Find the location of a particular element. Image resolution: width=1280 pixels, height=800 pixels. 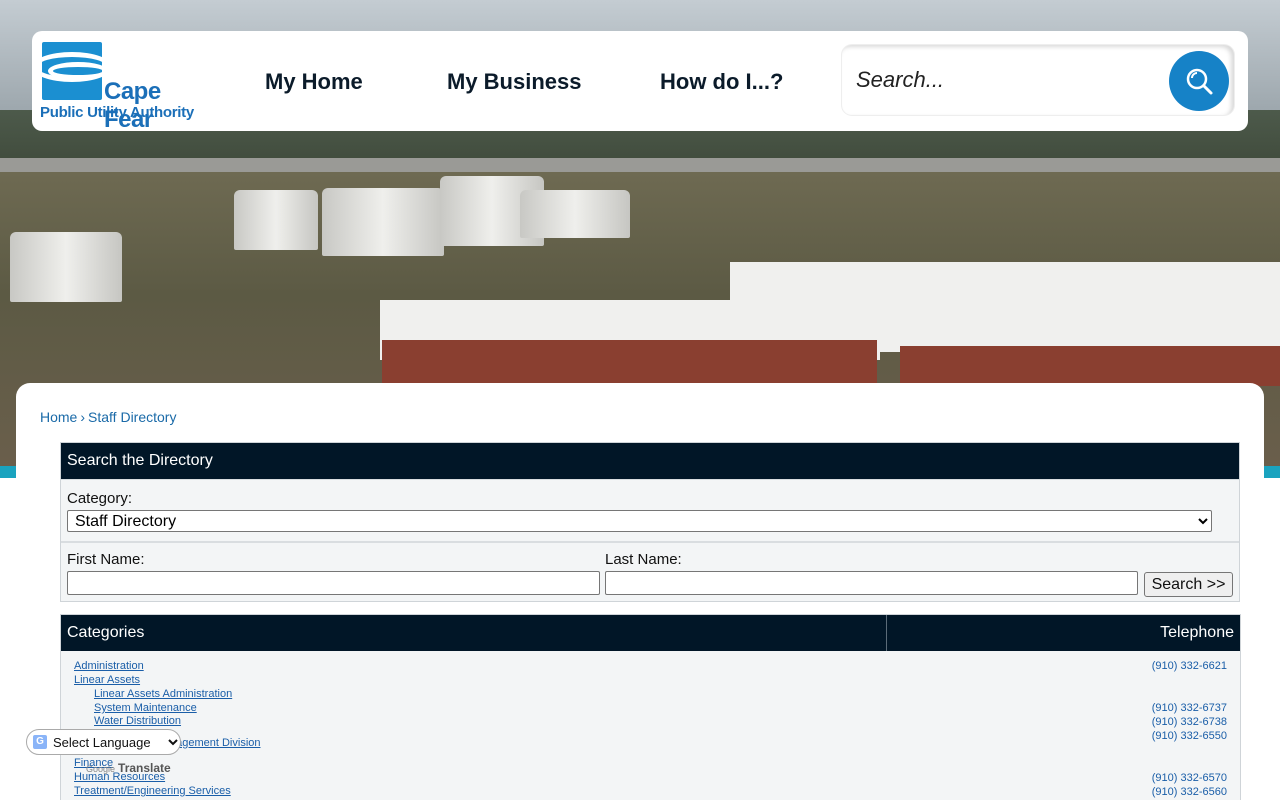

category-select: Staff Directory is located at coordinates (639, 521).